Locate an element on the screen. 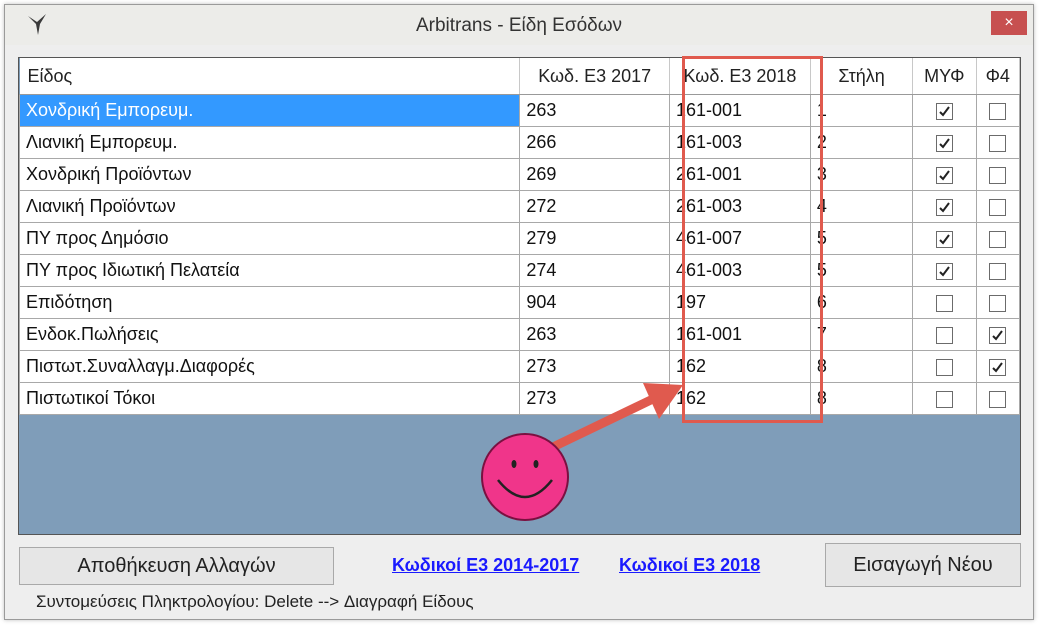 Image resolution: width=1039 pixels, height=626 pixels. column-header-e3-2017: Κωδ. Ε3 2017 is located at coordinates (594, 76).